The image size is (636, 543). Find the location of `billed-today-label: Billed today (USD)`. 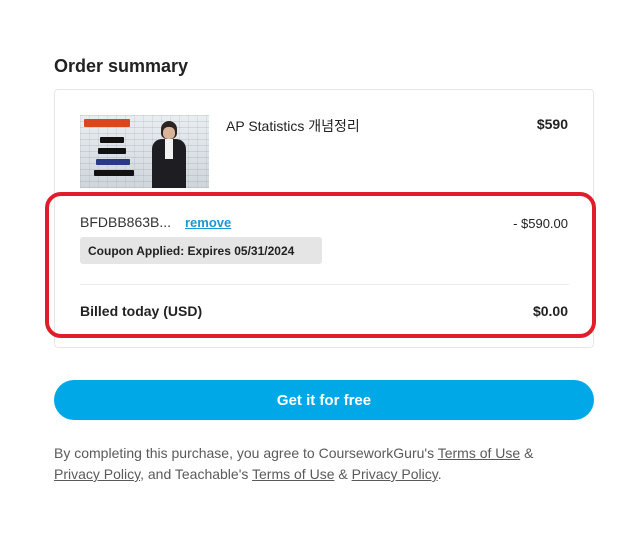

billed-today-label: Billed today (USD) is located at coordinates (141, 311).